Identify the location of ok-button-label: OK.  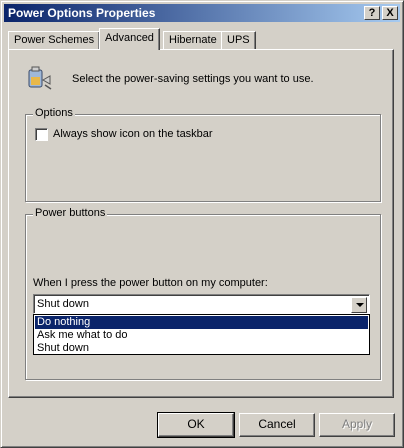
(196, 424).